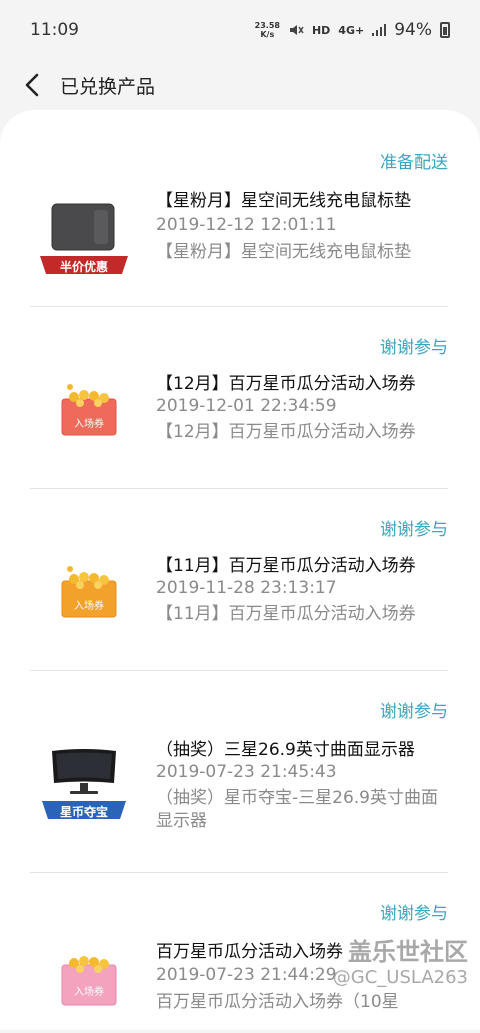 The image size is (480, 1033). Describe the element at coordinates (286, 614) in the screenshot. I see `product-description: 【11月】百万星币瓜分活动入场券` at that location.